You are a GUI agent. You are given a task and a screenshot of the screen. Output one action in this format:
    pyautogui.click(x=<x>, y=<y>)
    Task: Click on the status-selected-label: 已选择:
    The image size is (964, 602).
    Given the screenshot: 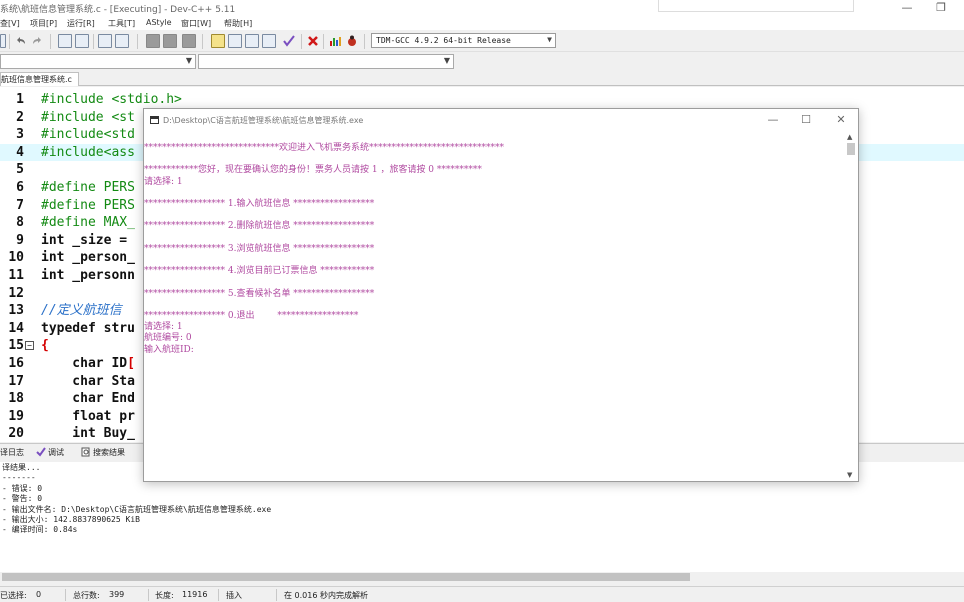 What is the action you would take?
    pyautogui.click(x=13, y=595)
    